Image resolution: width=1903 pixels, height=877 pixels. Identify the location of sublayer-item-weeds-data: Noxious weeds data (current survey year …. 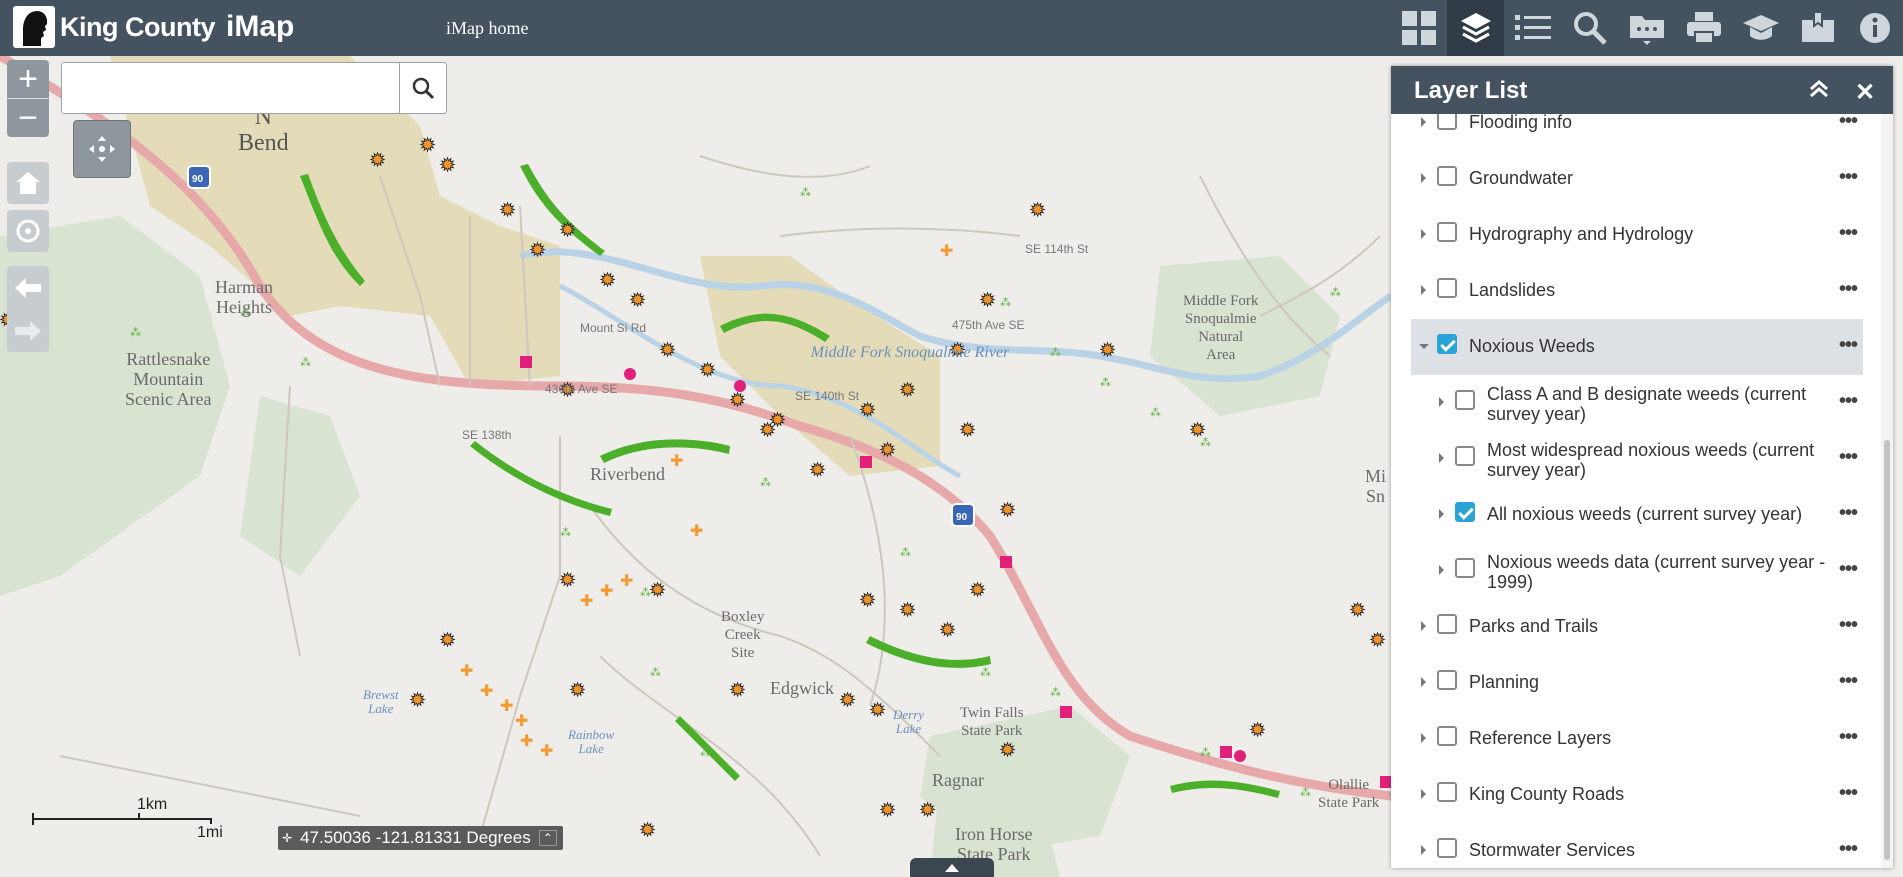
(1637, 571).